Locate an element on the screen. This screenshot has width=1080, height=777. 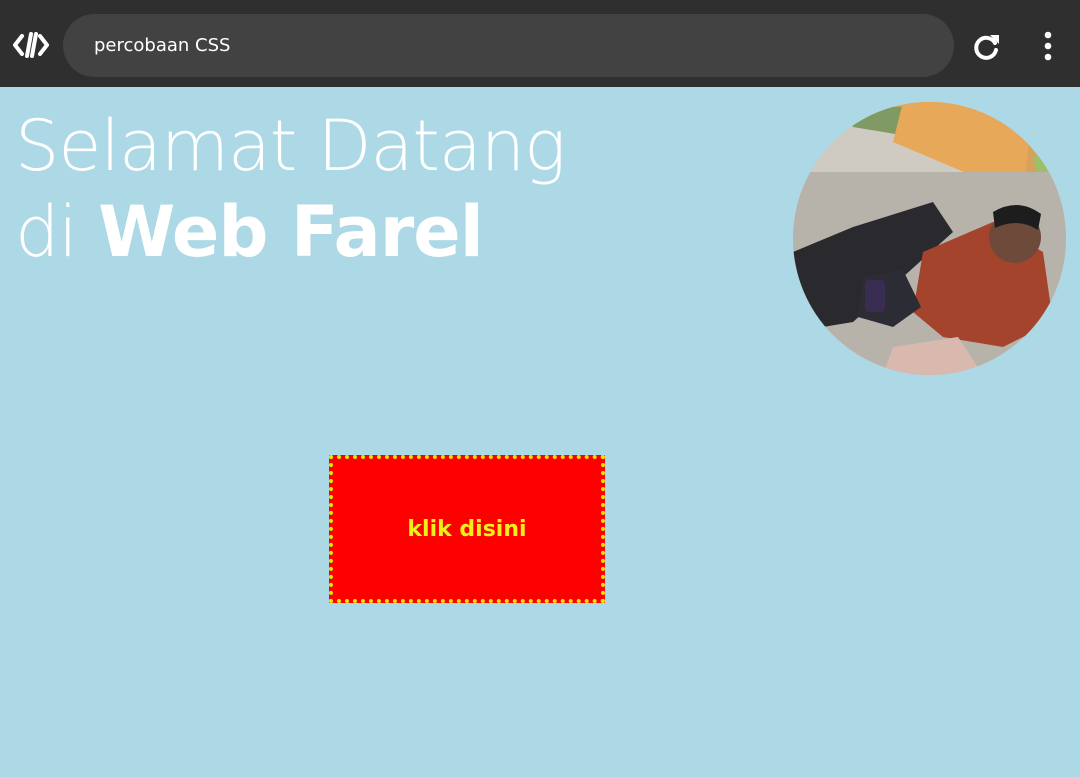
address-text: percobaan CSS is located at coordinates (162, 45).